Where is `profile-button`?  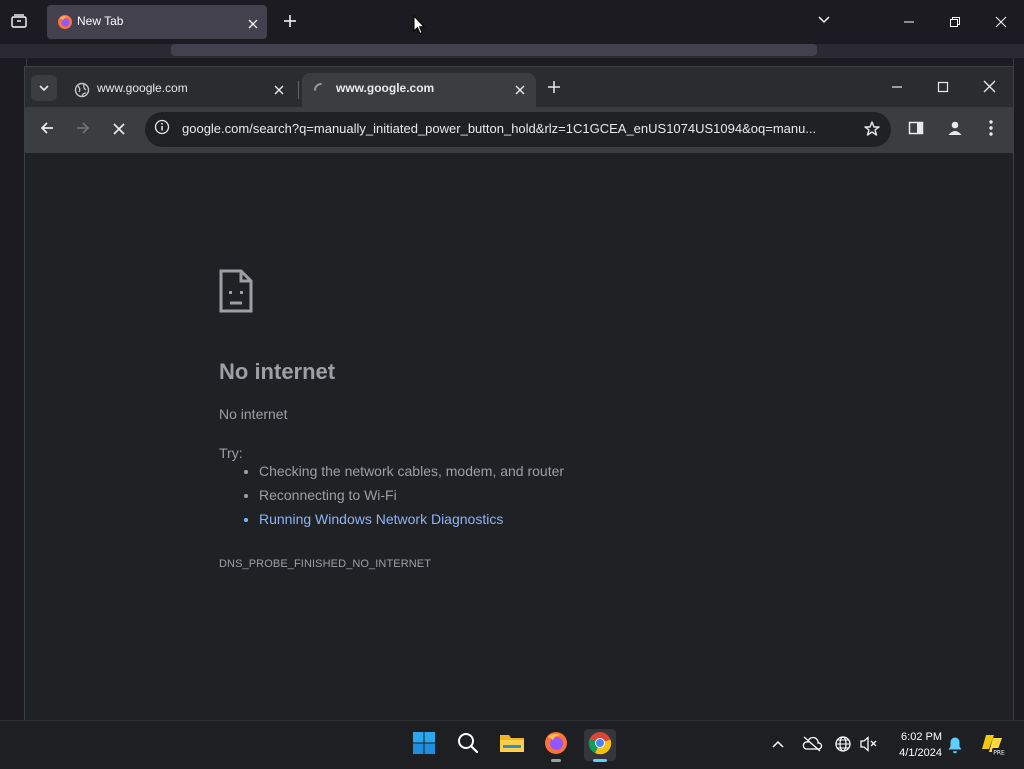 profile-button is located at coordinates (955, 130).